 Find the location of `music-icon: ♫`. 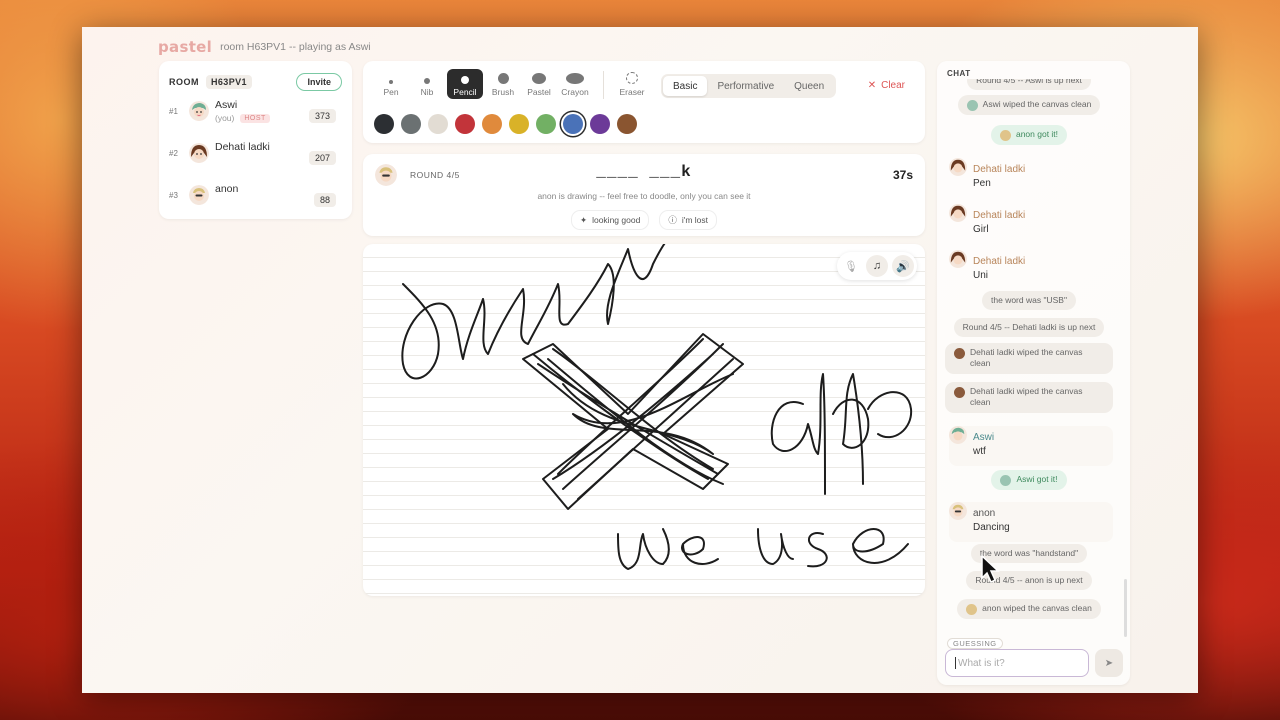

music-icon: ♫ is located at coordinates (877, 266).